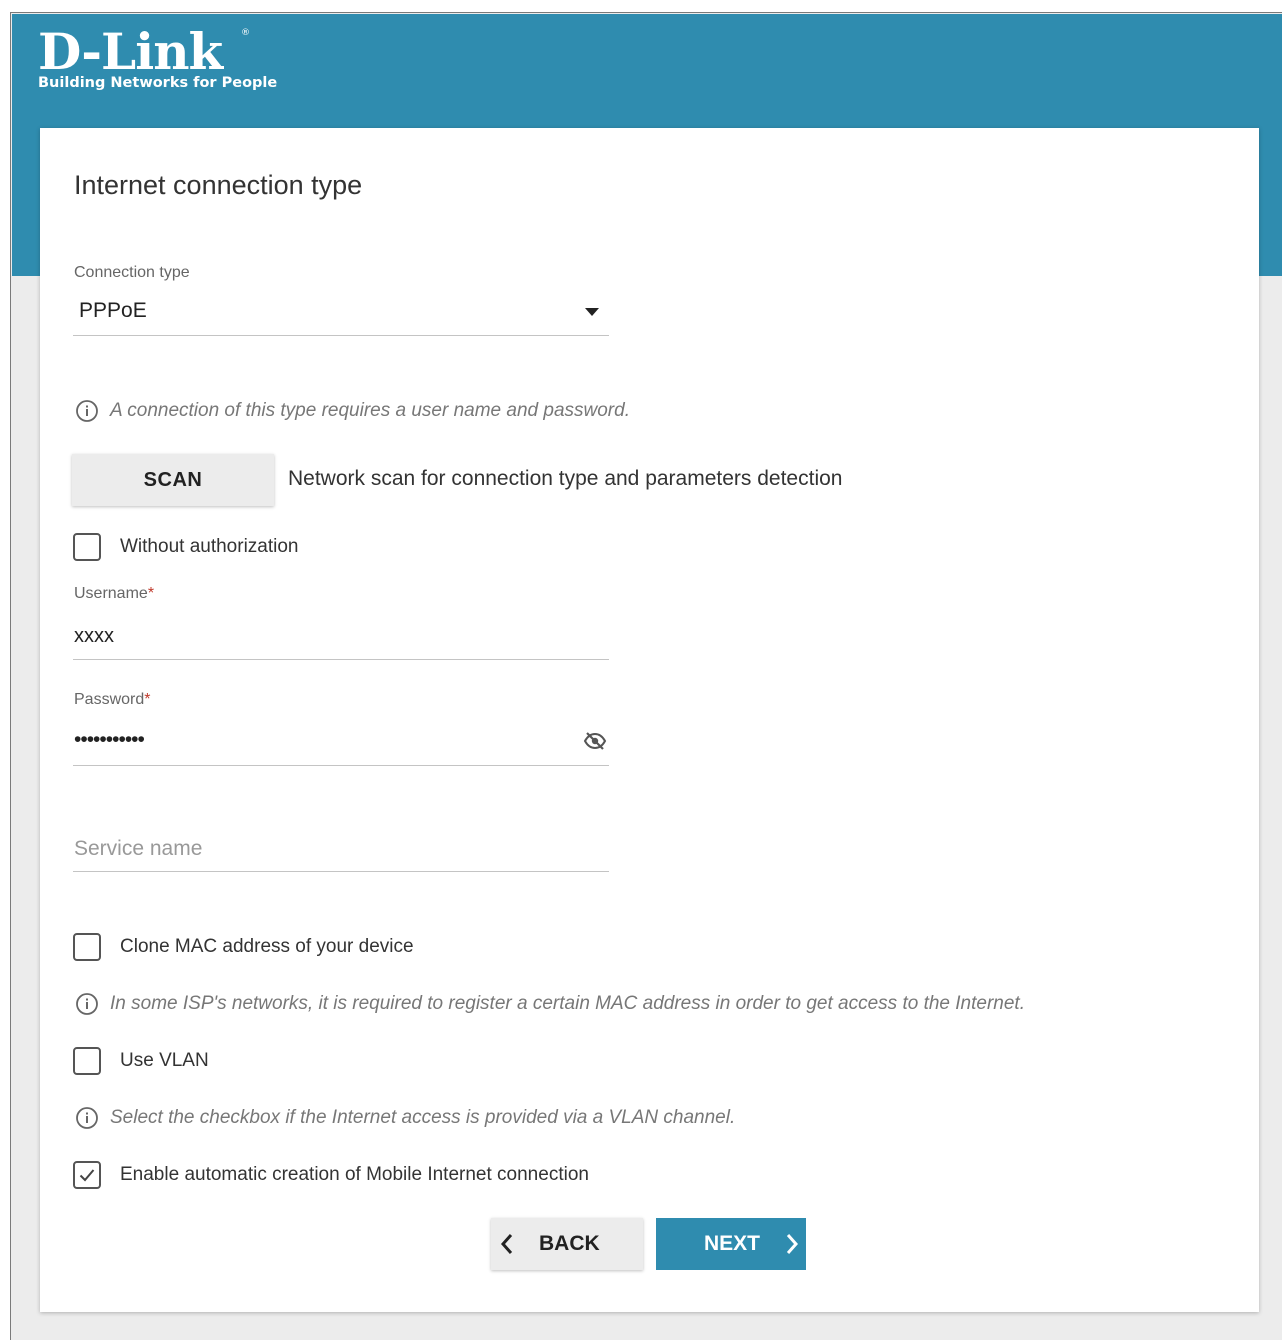 This screenshot has width=1282, height=1340. Describe the element at coordinates (341, 765) in the screenshot. I see `password-underline` at that location.